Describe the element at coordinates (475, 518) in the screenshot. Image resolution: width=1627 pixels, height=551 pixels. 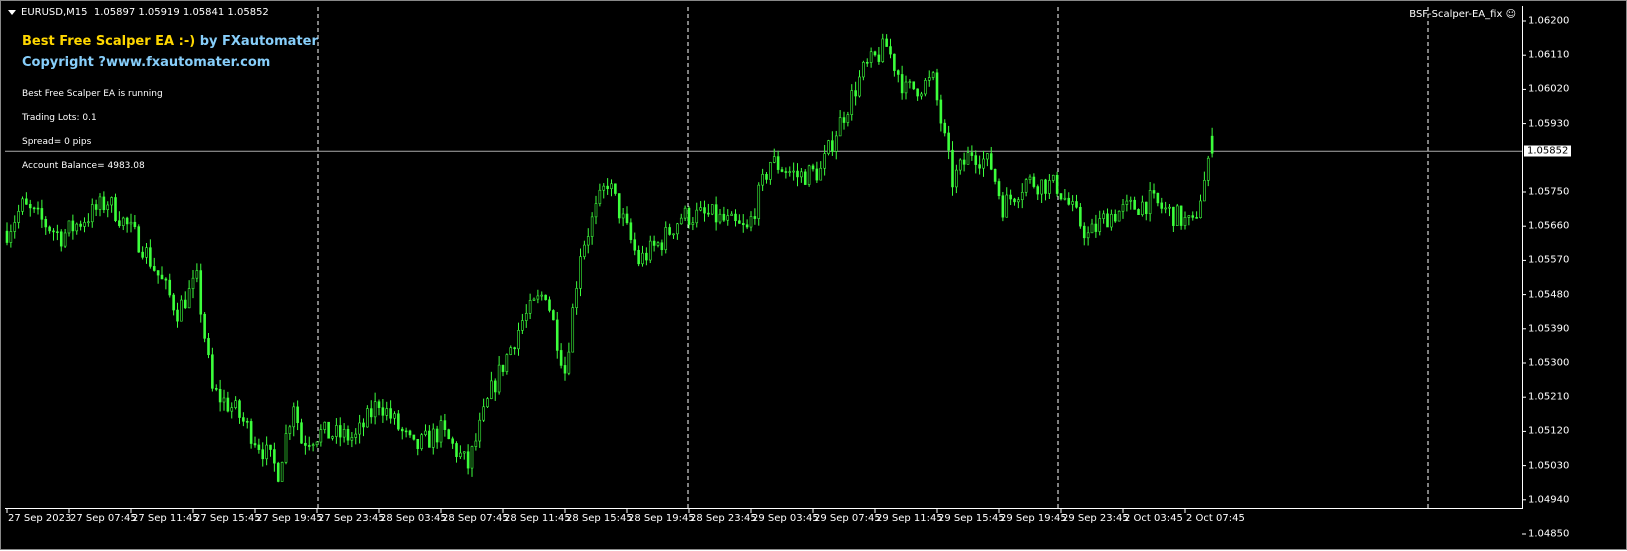
I see `time-tick-label: 28 Sep 07:45` at that location.